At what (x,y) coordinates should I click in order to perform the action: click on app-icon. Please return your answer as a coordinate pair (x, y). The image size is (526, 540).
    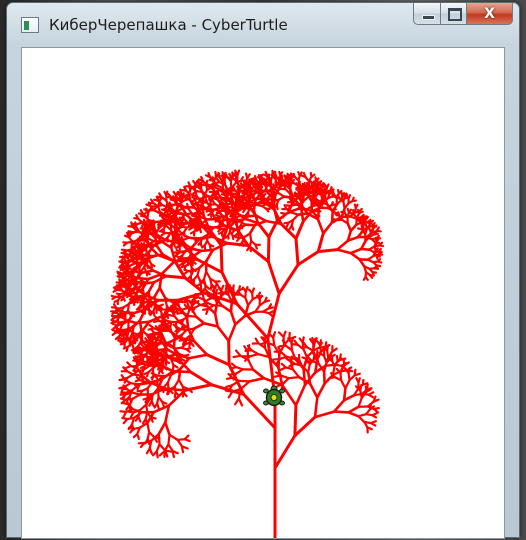
    Looking at the image, I should click on (30, 25).